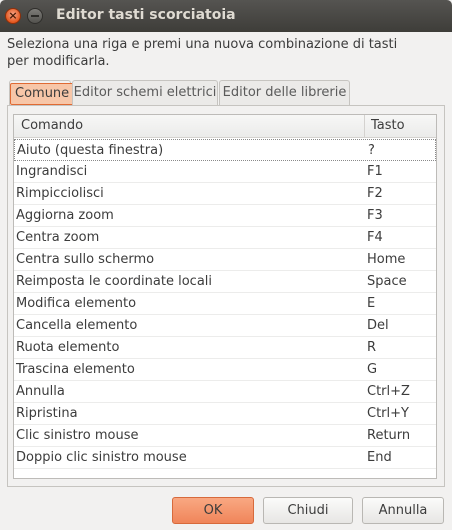  I want to click on window-close-button: ×, so click(13, 16).